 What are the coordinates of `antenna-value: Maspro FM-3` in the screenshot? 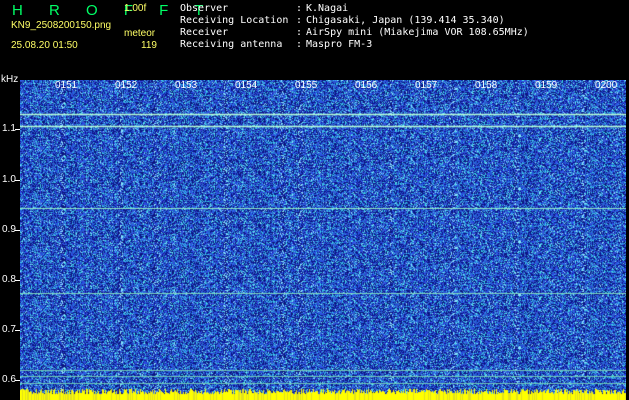 It's located at (339, 44).